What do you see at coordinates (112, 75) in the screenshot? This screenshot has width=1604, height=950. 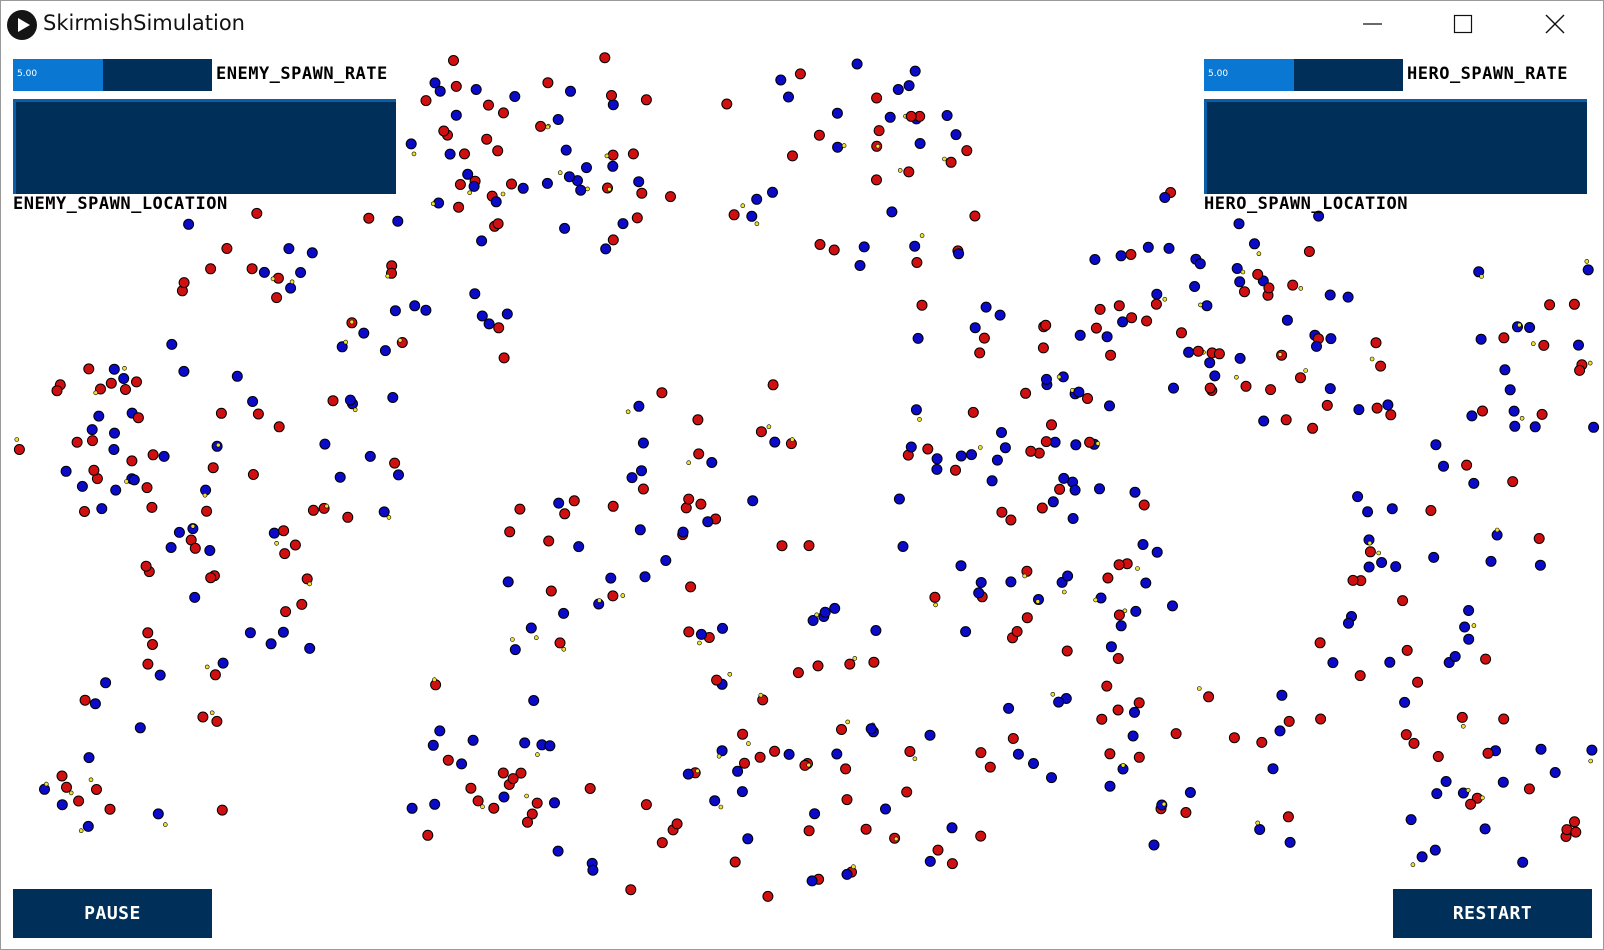 I see `enemy-spawn-rate-slider: 5.00` at bounding box center [112, 75].